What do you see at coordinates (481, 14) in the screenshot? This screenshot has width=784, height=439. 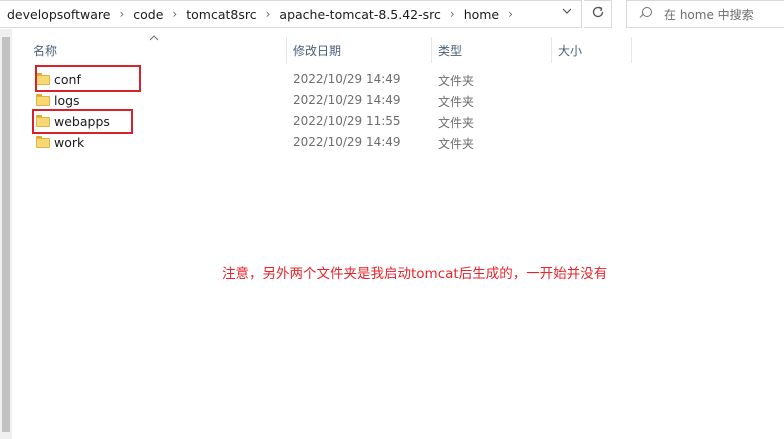 I see `breadcrumb-home: home` at bounding box center [481, 14].